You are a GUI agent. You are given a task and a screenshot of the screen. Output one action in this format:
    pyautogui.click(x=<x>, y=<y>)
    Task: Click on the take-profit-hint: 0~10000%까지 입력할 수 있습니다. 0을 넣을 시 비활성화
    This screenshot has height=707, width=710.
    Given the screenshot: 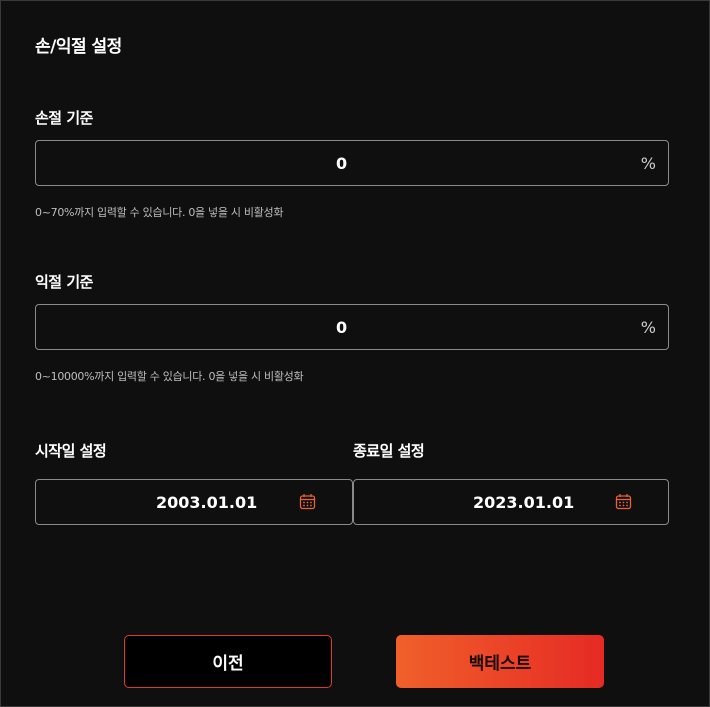 What is the action you would take?
    pyautogui.click(x=169, y=376)
    